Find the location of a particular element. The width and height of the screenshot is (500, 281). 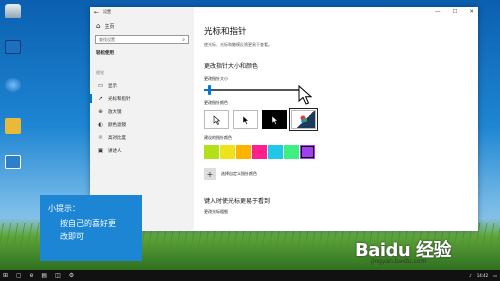

slider-thumb is located at coordinates (209, 90).